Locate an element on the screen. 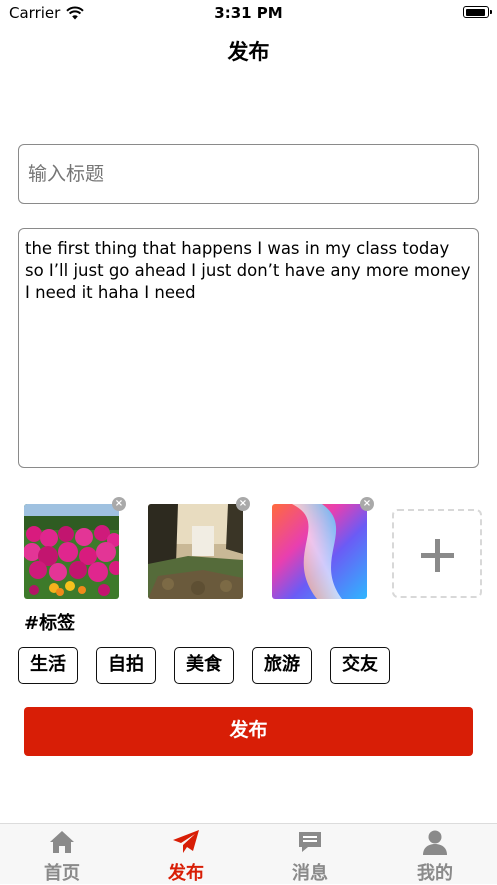  tab-profile: 我的 is located at coordinates (435, 856).